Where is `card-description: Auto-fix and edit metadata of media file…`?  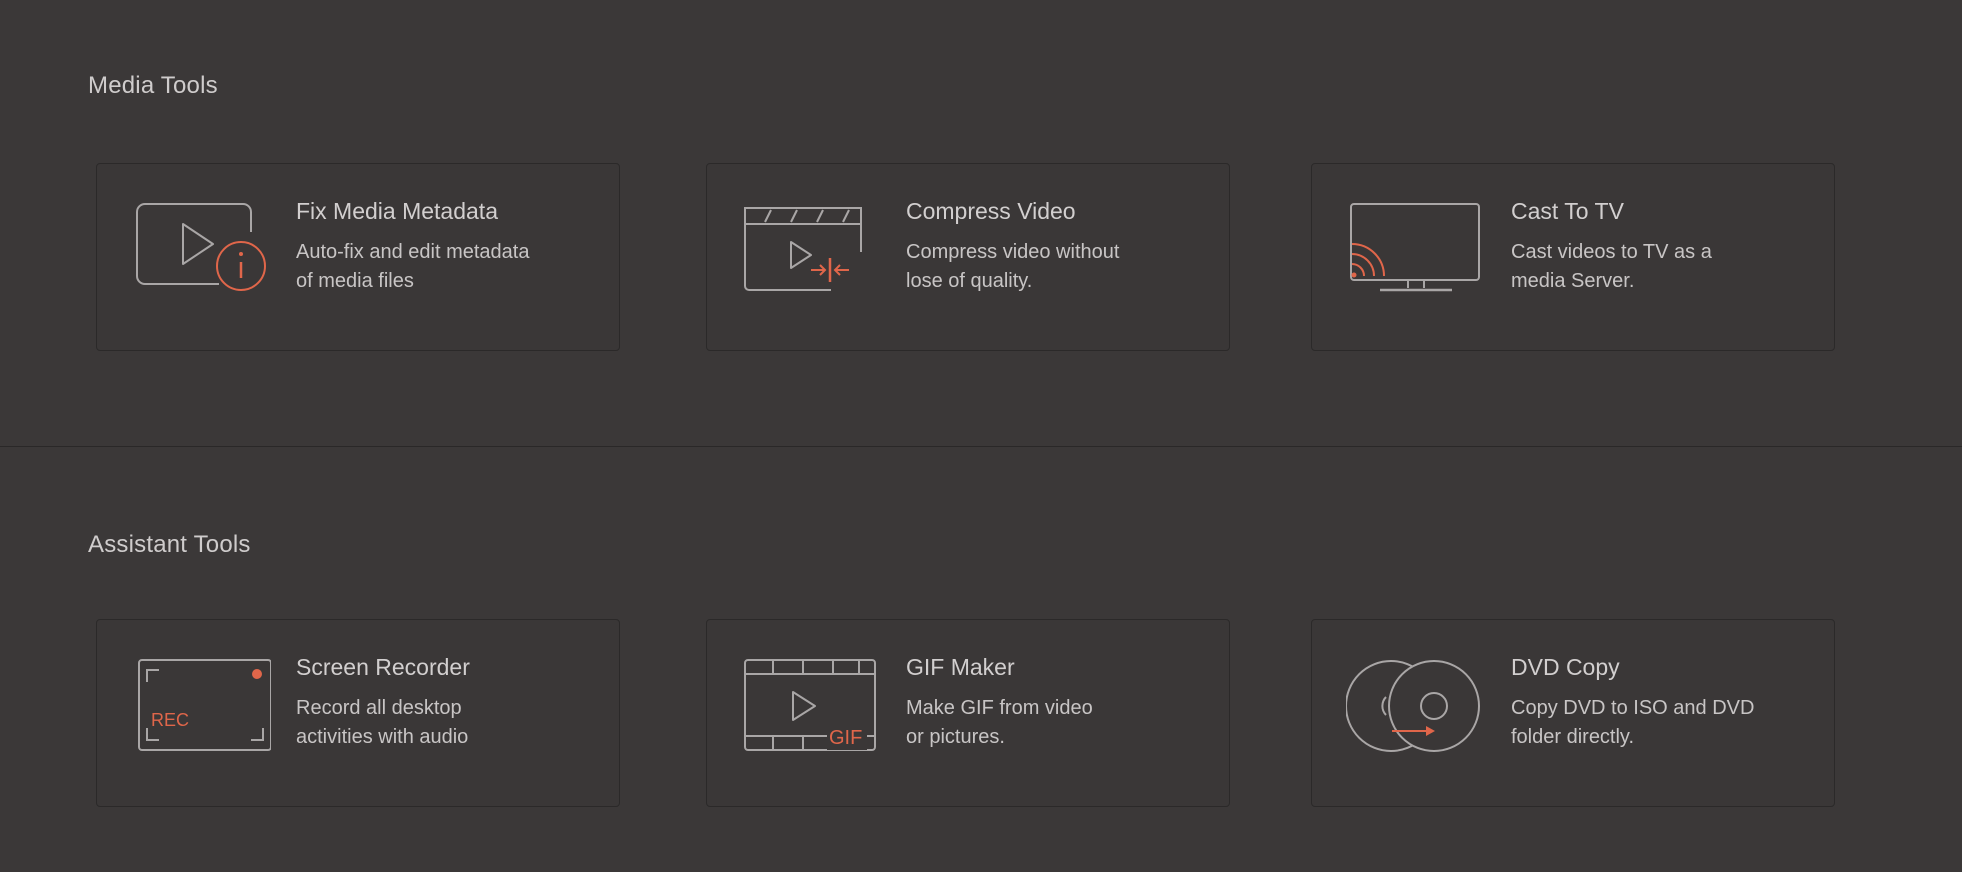
card-description: Auto-fix and edit metadata of media file… is located at coordinates (413, 266).